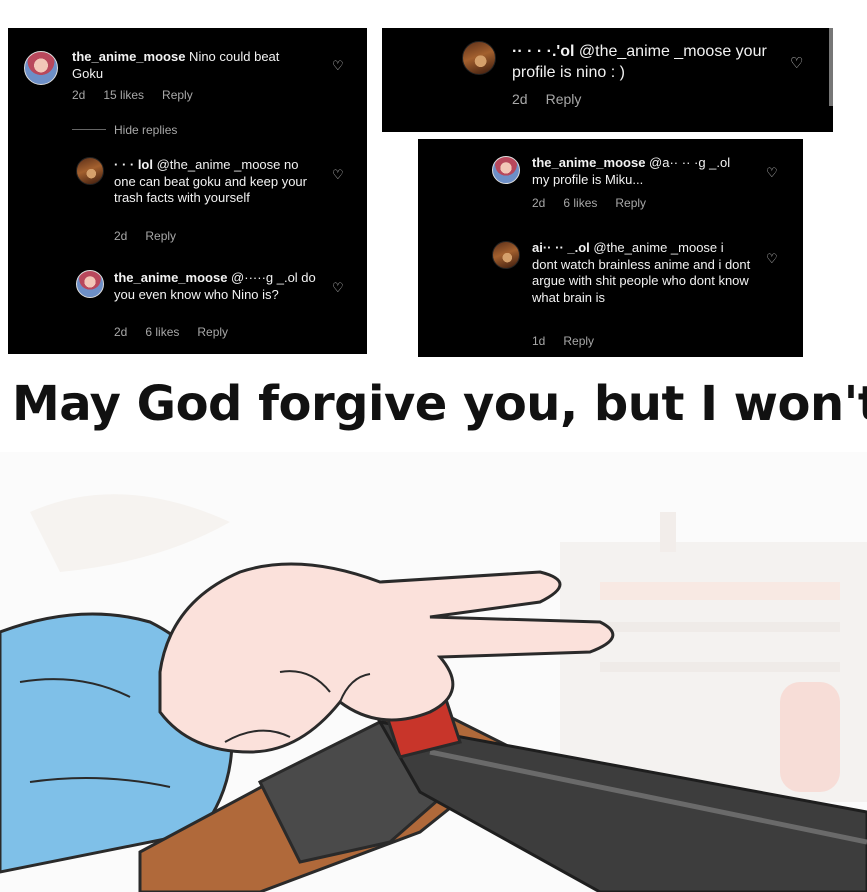 Image resolution: width=867 pixels, height=892 pixels. I want to click on comment-username: ·· · · ·.'ol, so click(543, 51).